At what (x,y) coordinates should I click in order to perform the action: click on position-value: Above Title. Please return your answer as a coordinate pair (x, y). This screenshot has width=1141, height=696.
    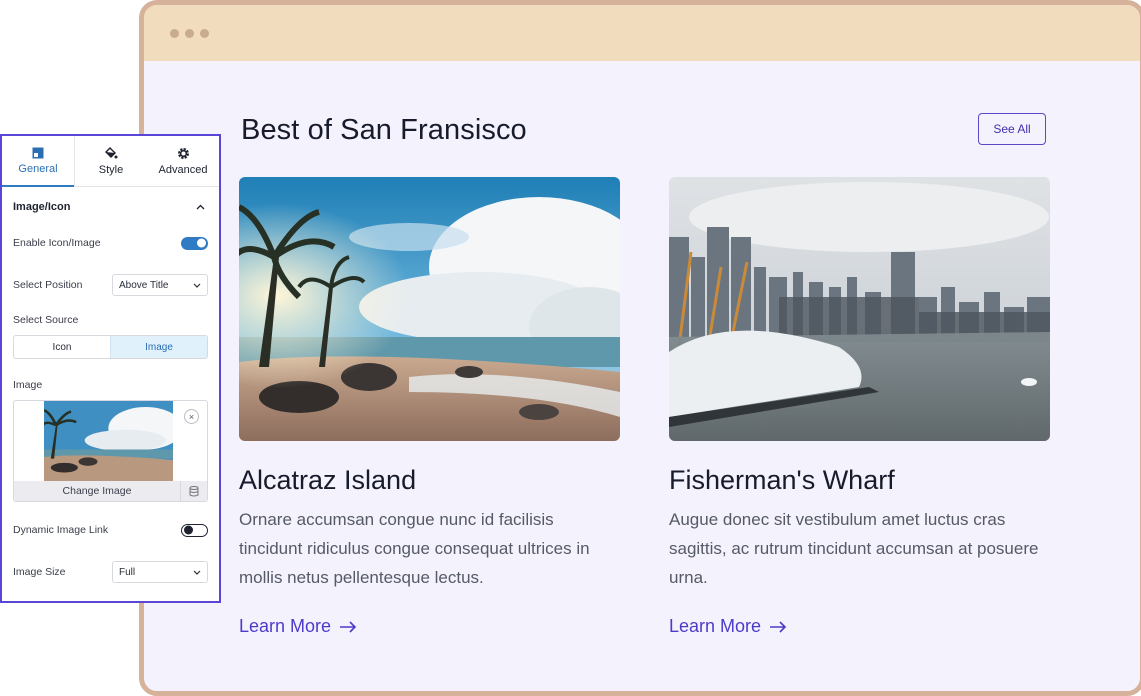
    Looking at the image, I should click on (144, 285).